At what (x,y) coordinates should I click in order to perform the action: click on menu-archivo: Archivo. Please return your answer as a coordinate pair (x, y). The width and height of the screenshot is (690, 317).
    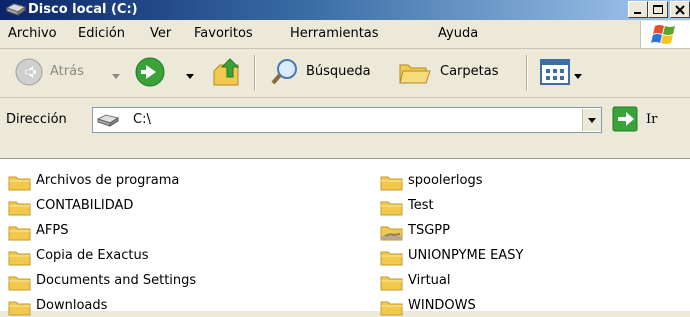
    Looking at the image, I should click on (32, 33).